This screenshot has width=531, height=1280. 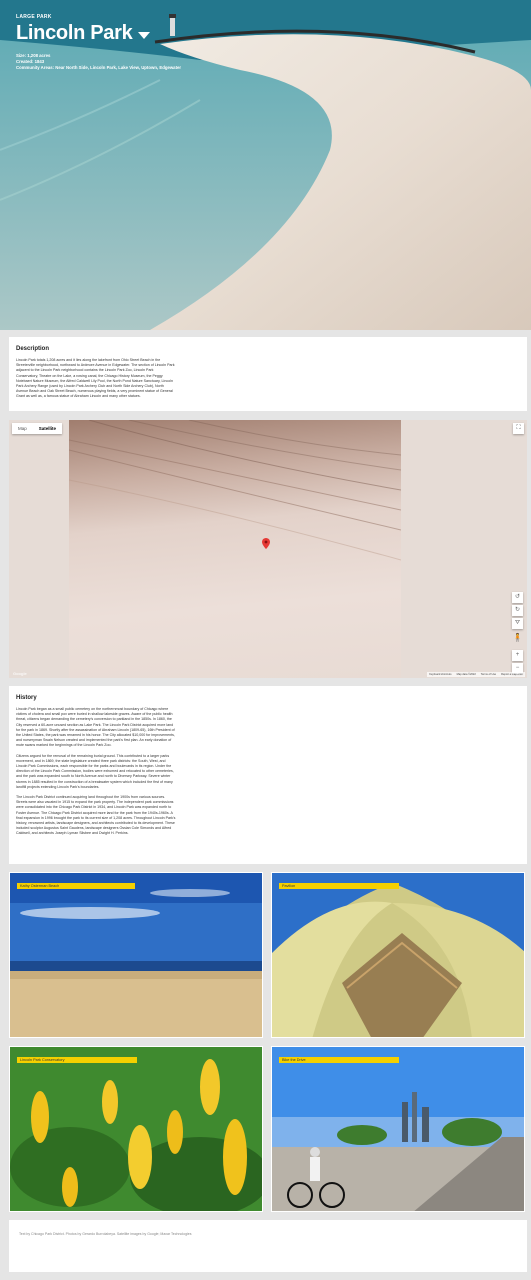 What do you see at coordinates (466, 674) in the screenshot?
I see `map-data-attribution: Map data ©2022` at bounding box center [466, 674].